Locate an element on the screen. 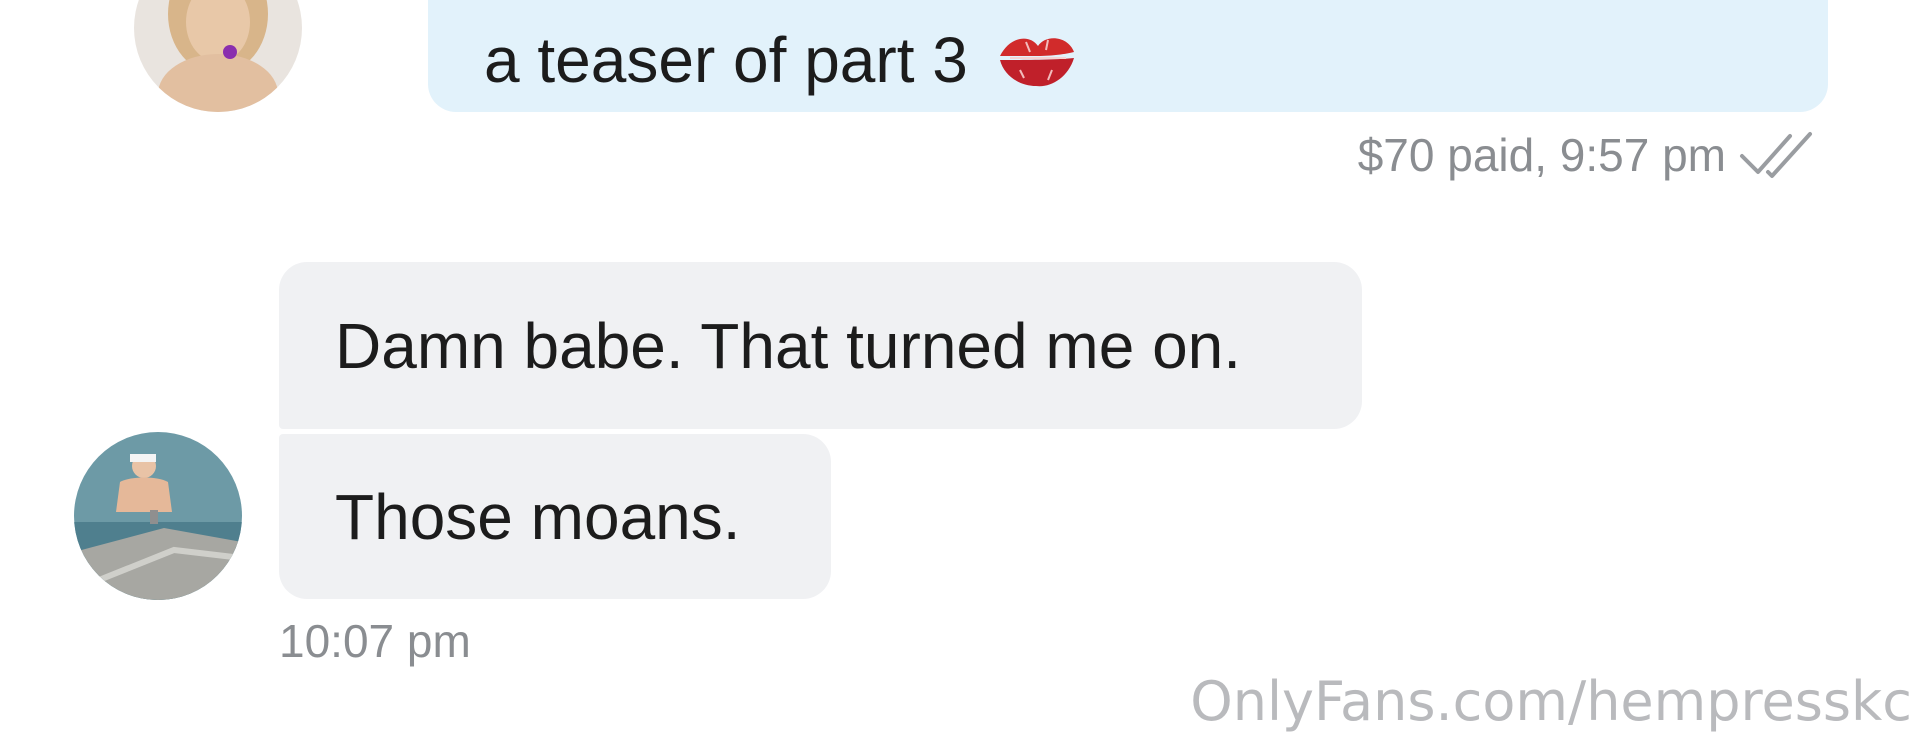 The image size is (1920, 745). double-check-icon is located at coordinates (1776, 155).